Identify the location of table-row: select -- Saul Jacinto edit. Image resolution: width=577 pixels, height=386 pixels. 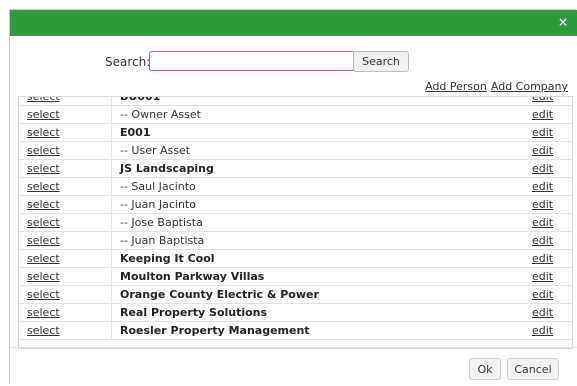
(295, 186).